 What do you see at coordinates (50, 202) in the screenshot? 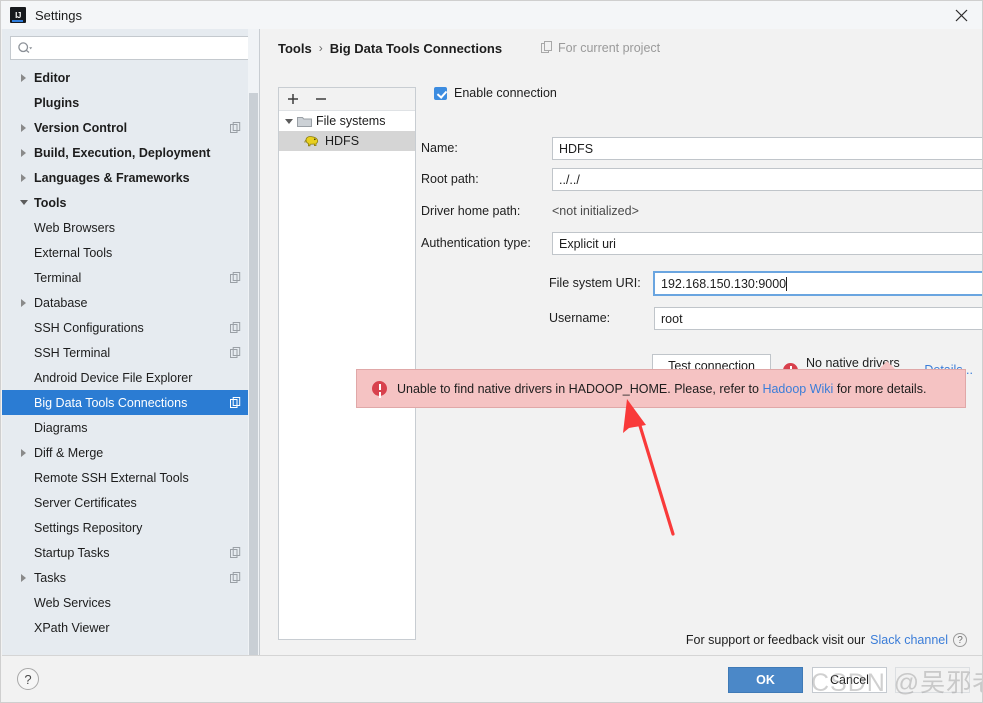
I see `sidebar-item-label: Tools` at bounding box center [50, 202].